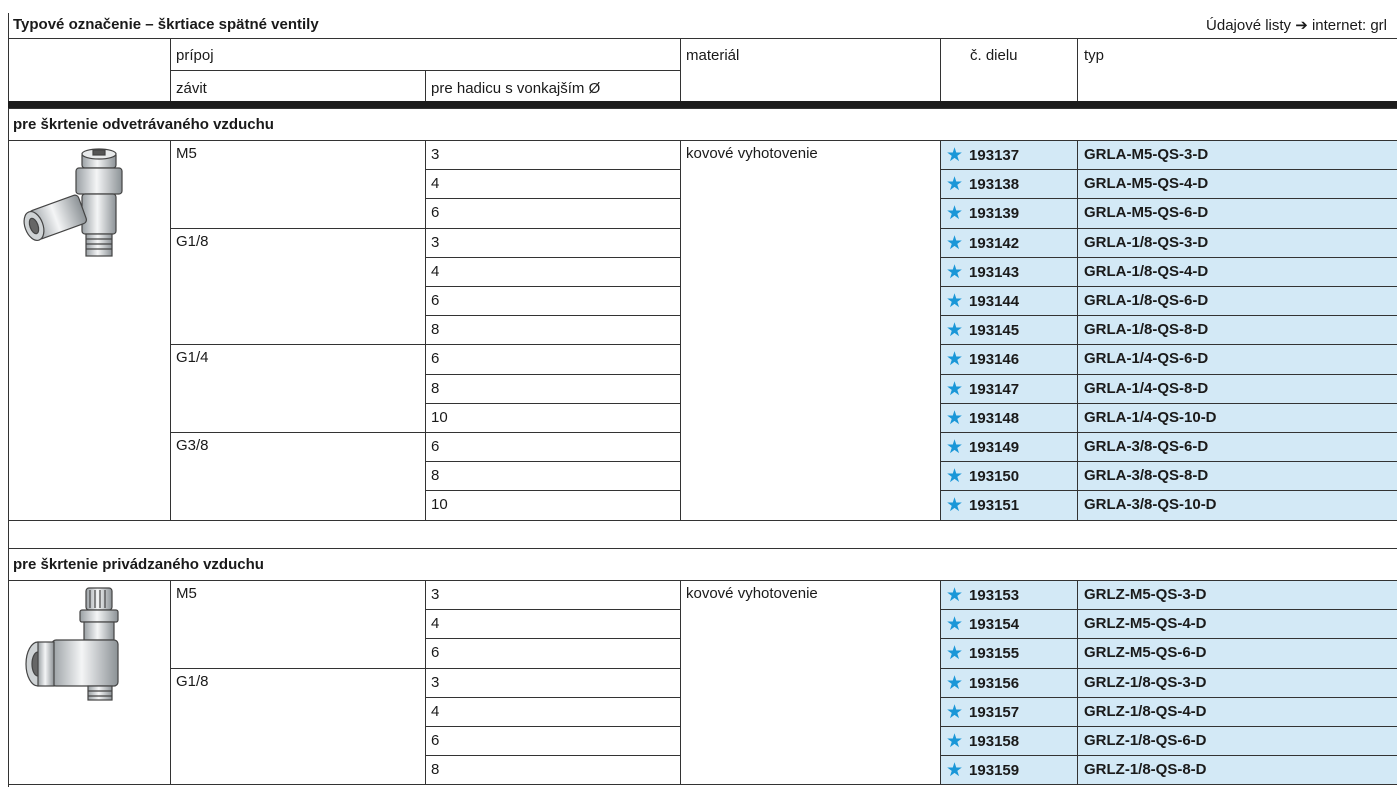  Describe the element at coordinates (702, 38) in the screenshot. I see `header-top-rule` at that location.